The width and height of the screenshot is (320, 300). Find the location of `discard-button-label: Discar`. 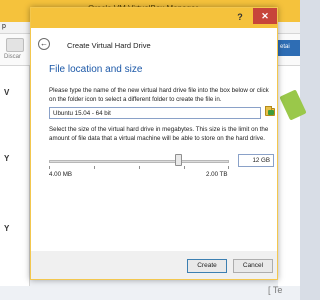

discard-button-label: Discar is located at coordinates (12, 57).